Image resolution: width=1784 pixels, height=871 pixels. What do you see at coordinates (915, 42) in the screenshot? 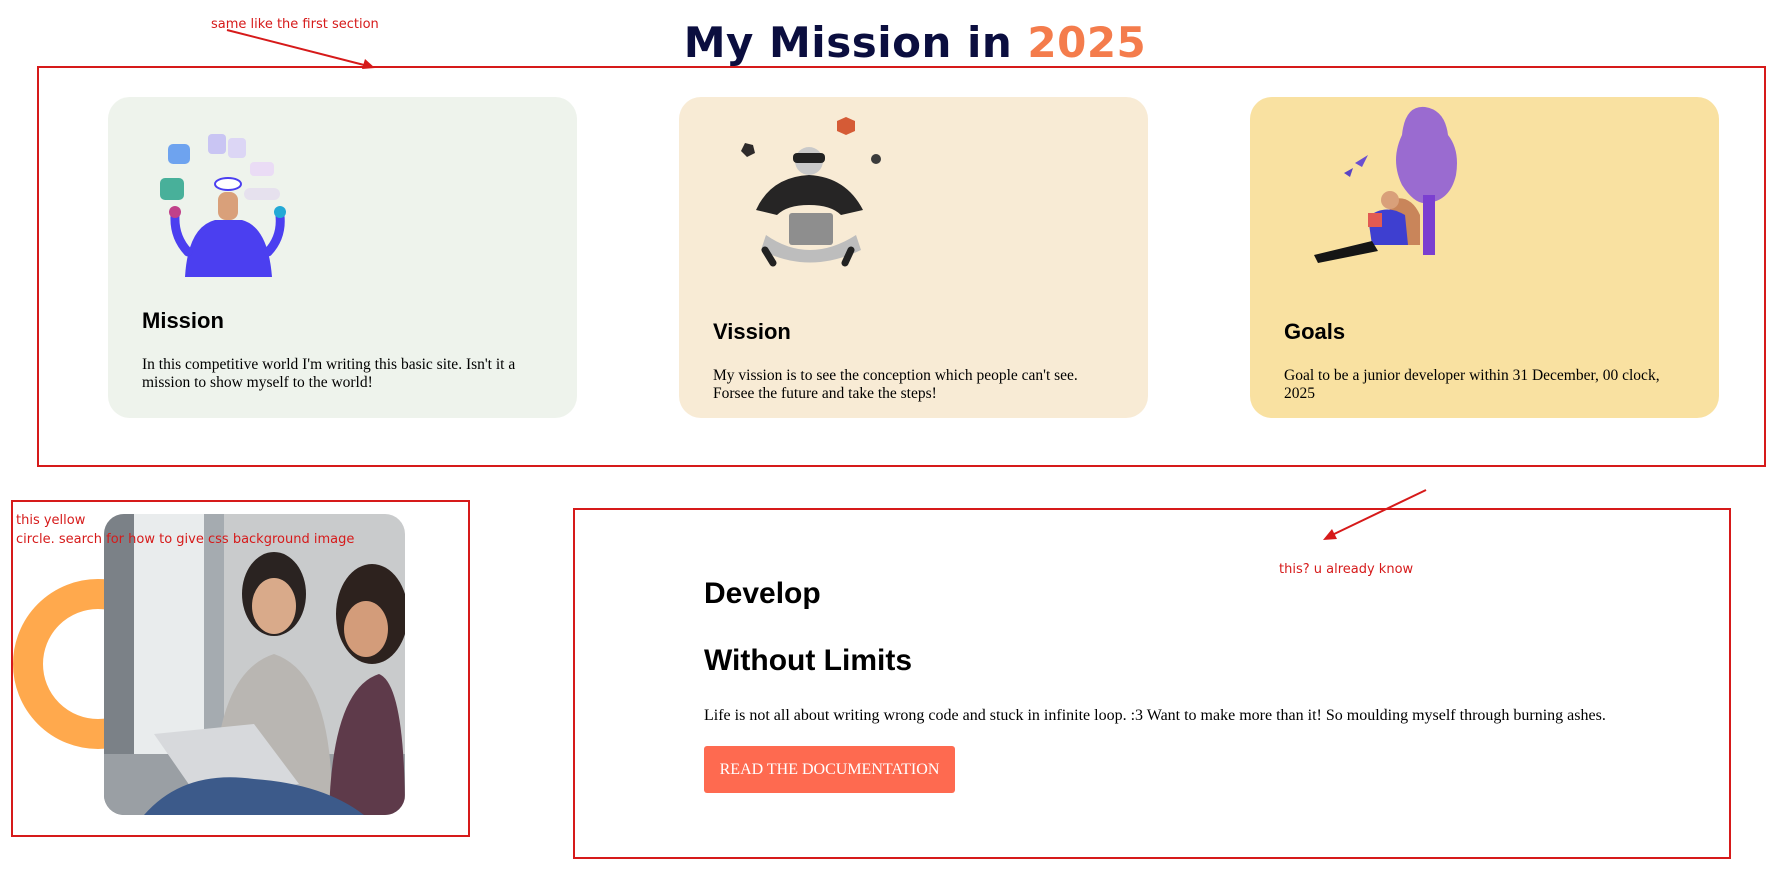
I see `page-title: My Mission in 2025` at bounding box center [915, 42].